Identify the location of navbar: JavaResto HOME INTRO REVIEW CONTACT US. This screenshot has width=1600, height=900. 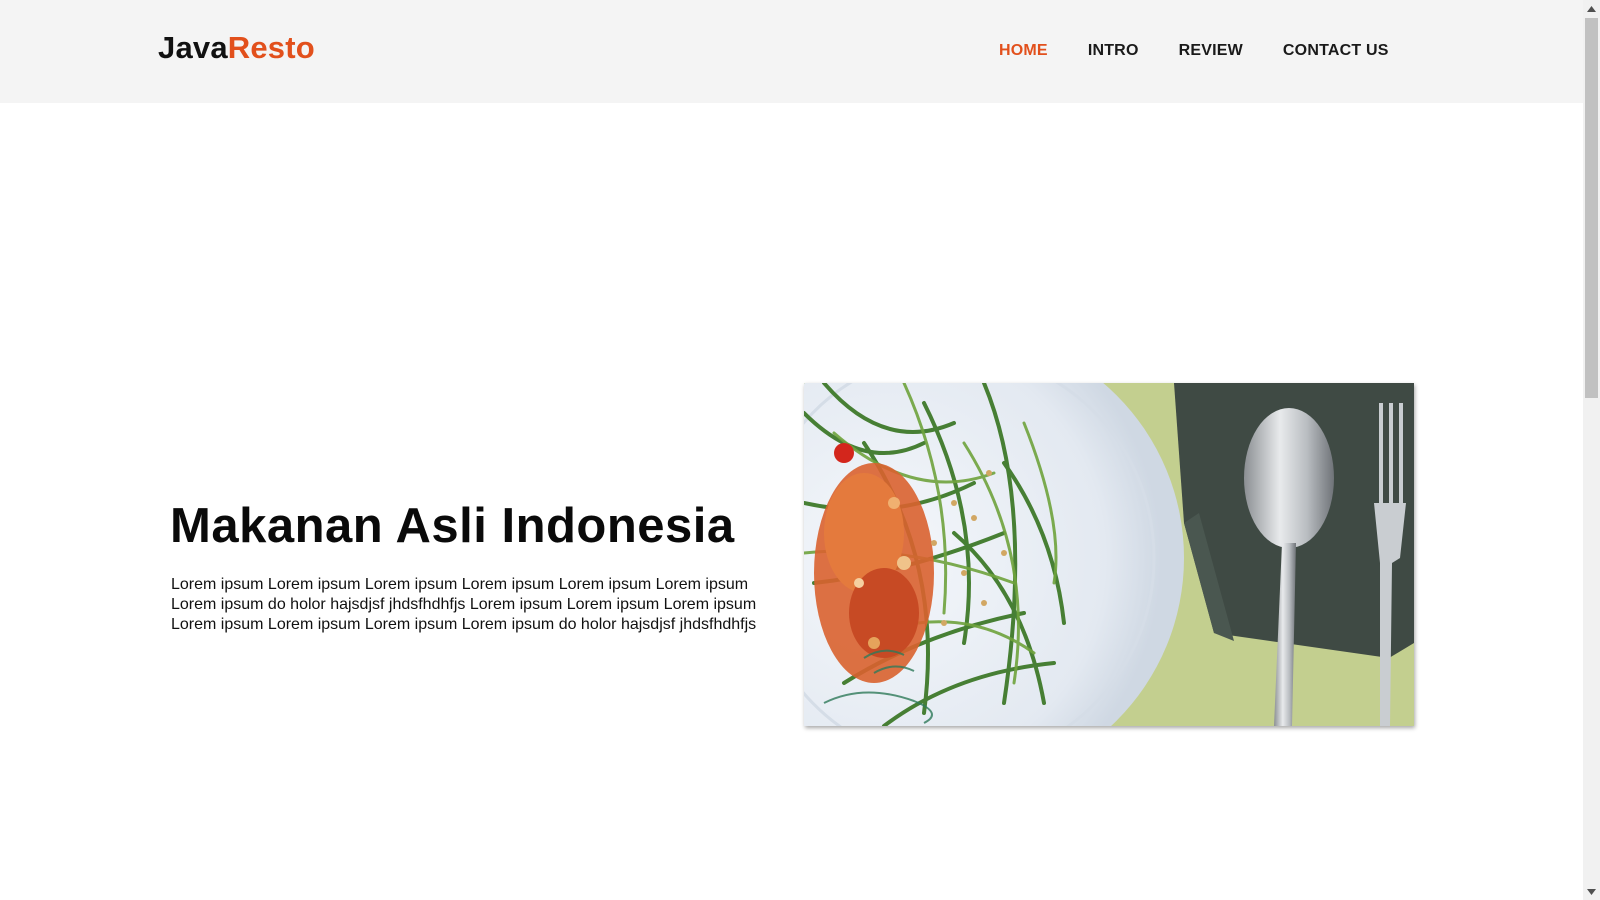
(791, 51).